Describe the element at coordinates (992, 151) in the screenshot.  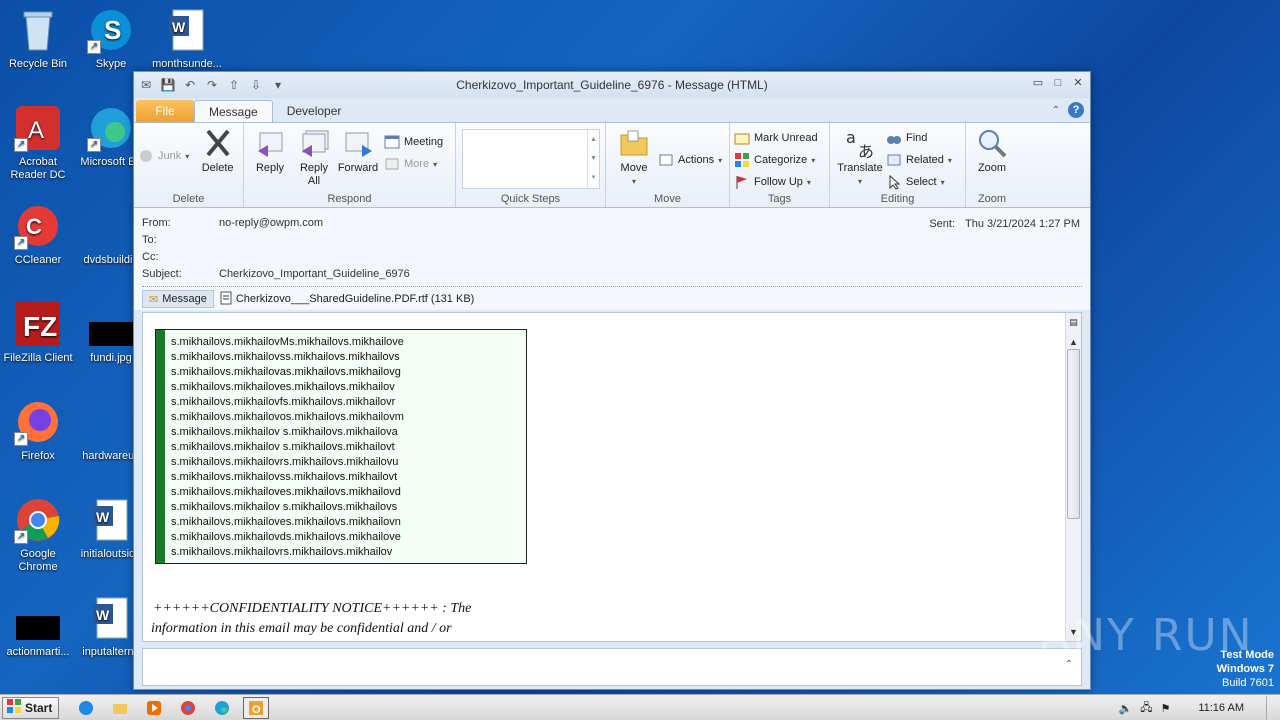
I see `zoom-button: Zoom` at that location.